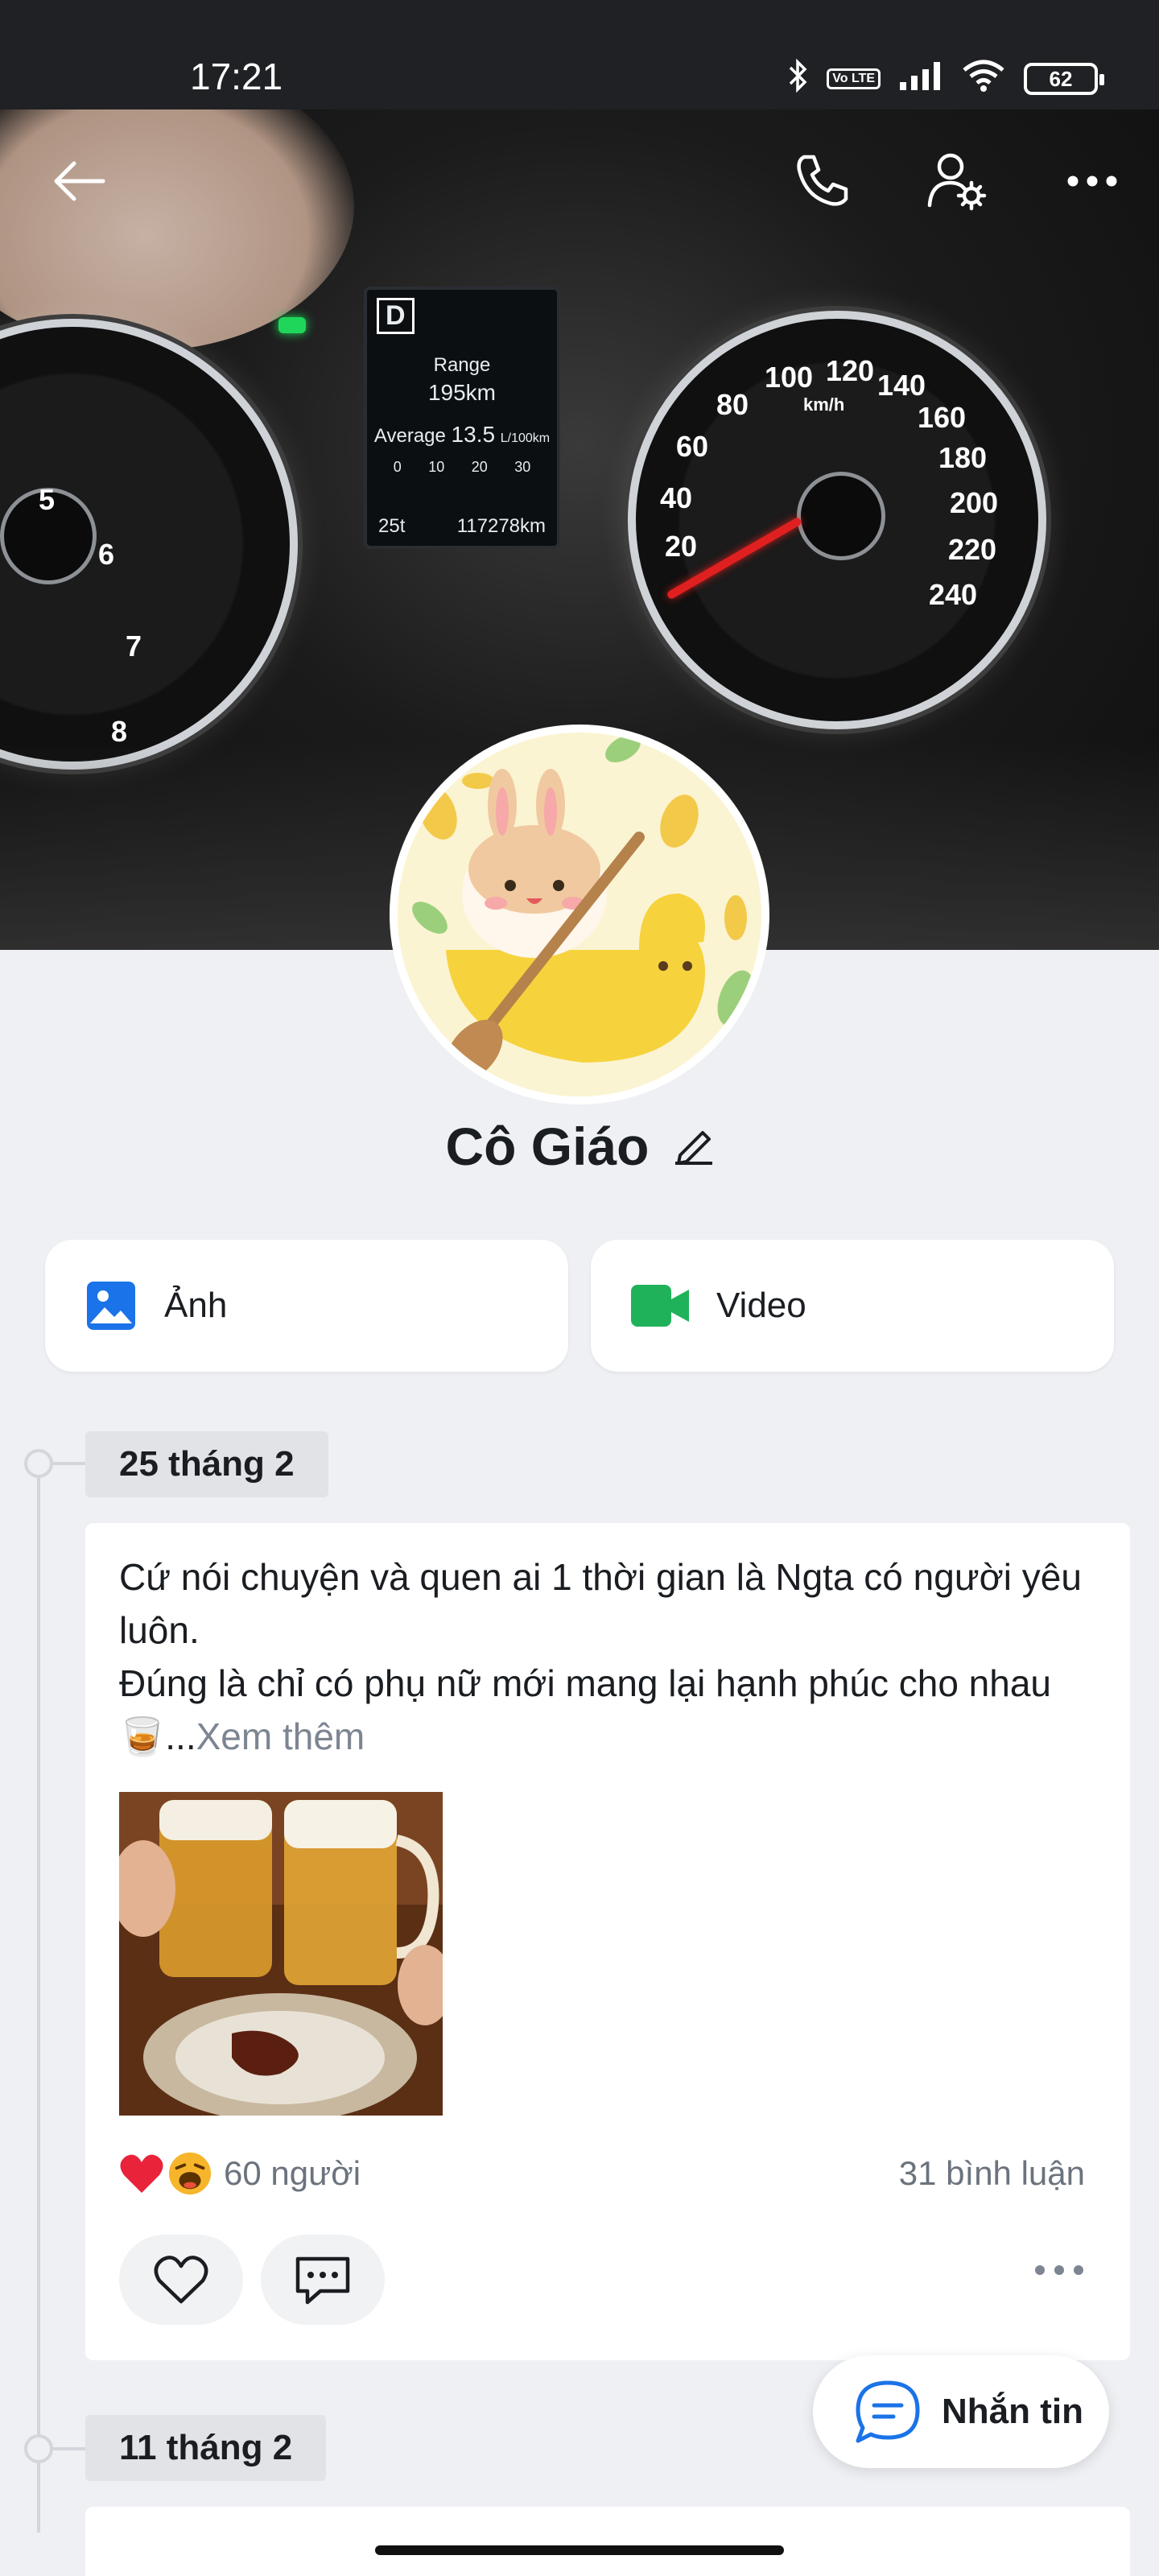 The height and width of the screenshot is (2576, 1159). I want to click on battery-icon: 62, so click(1064, 79).